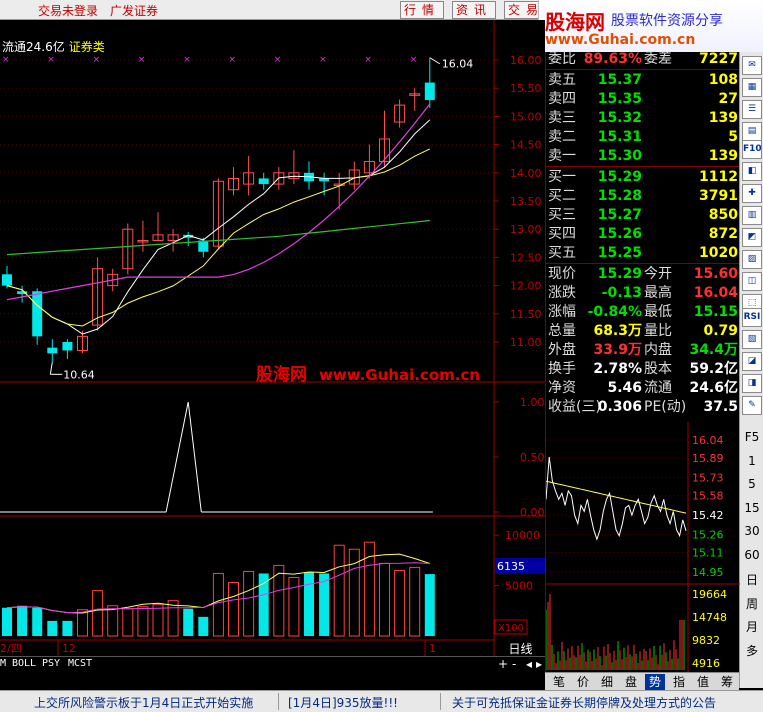  Describe the element at coordinates (751, 437) in the screenshot. I see `period-button: F5` at that location.